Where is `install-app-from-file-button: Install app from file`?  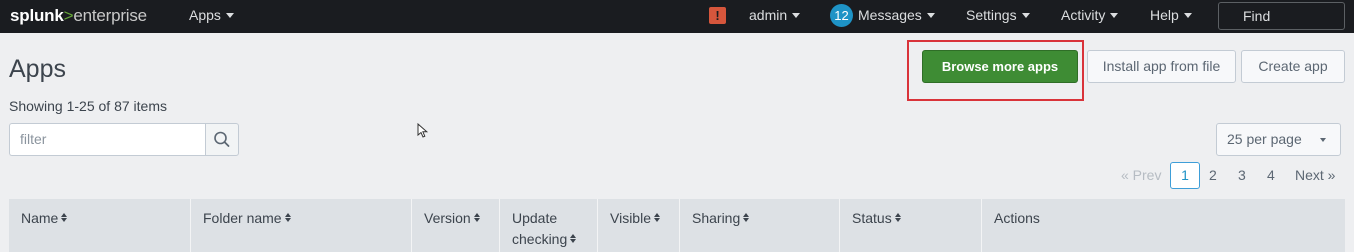
install-app-from-file-button: Install app from file is located at coordinates (1161, 66).